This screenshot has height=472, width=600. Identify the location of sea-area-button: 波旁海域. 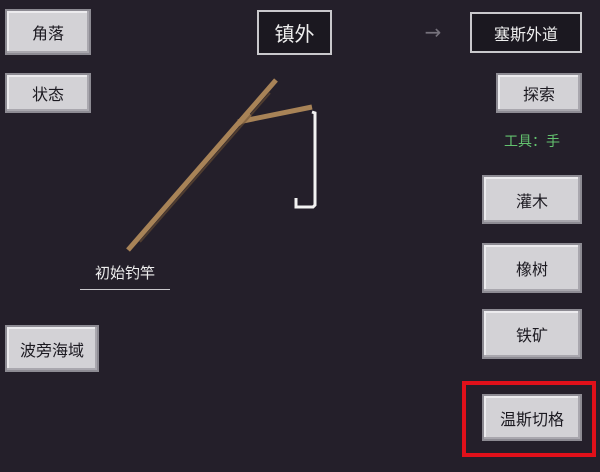
(52, 348).